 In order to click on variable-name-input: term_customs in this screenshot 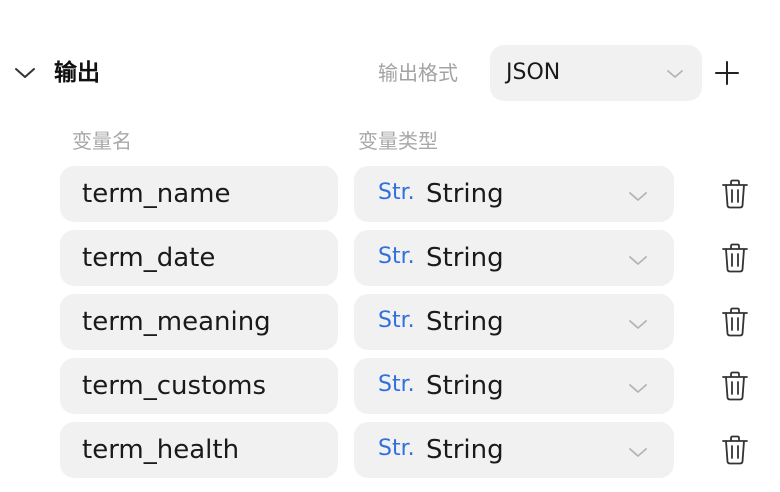, I will do `click(199, 386)`.